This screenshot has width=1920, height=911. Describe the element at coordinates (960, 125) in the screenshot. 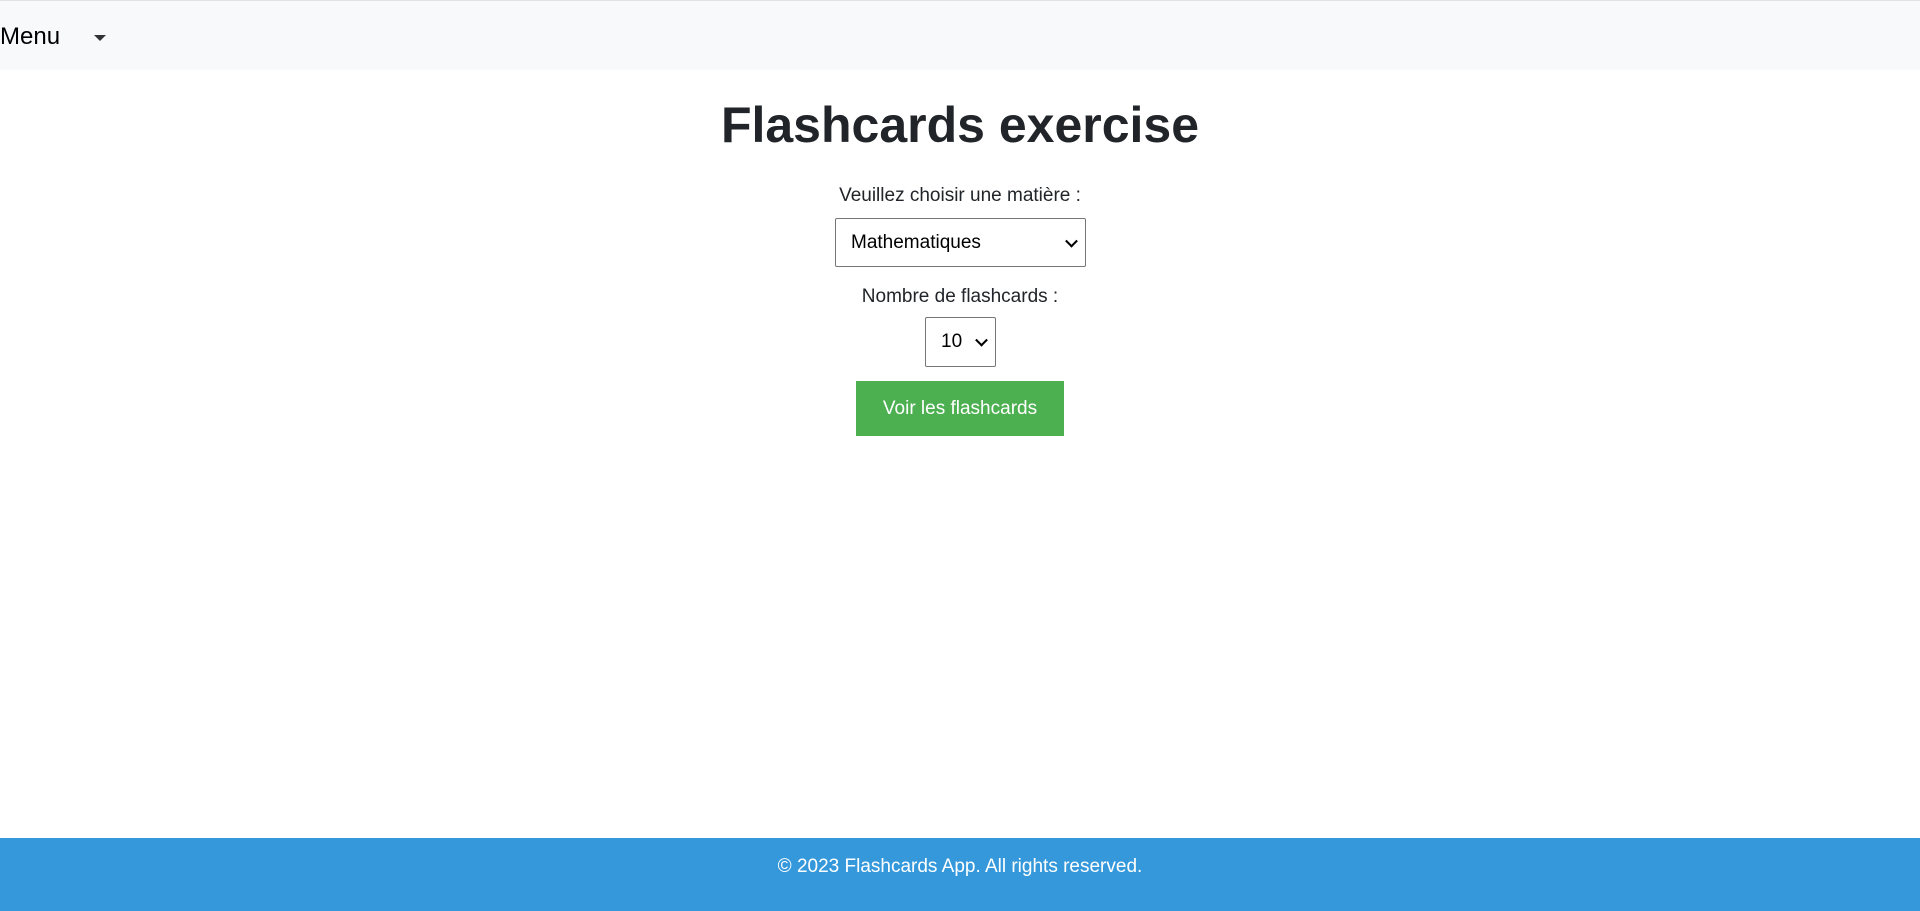

I see `page-title: Flashcards exercise` at that location.